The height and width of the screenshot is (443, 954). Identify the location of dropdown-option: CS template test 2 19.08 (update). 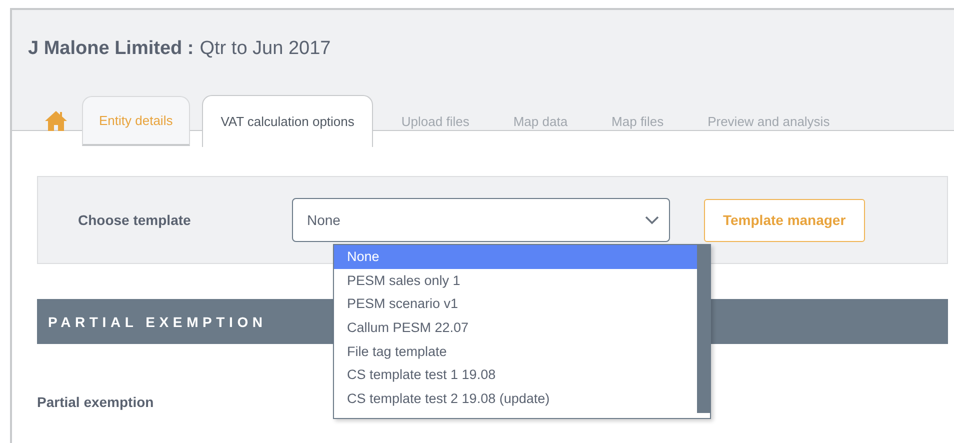
(515, 399).